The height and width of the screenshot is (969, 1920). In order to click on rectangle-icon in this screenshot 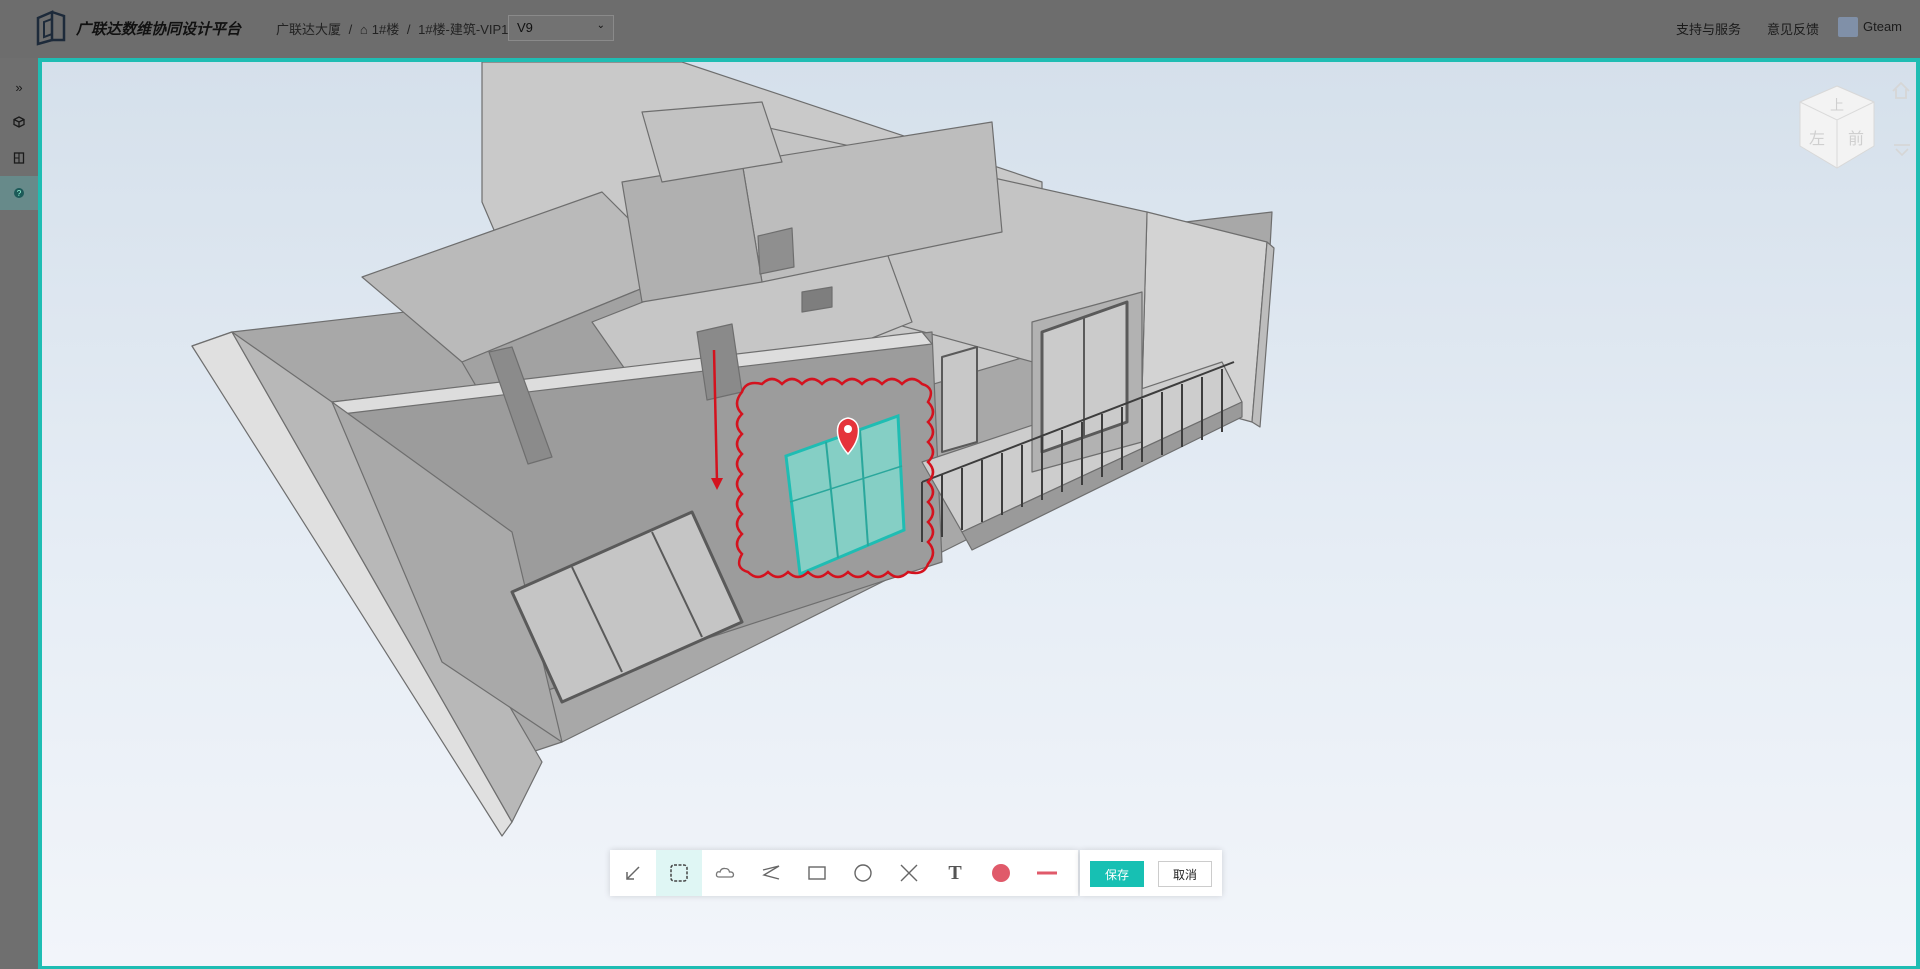, I will do `click(817, 873)`.